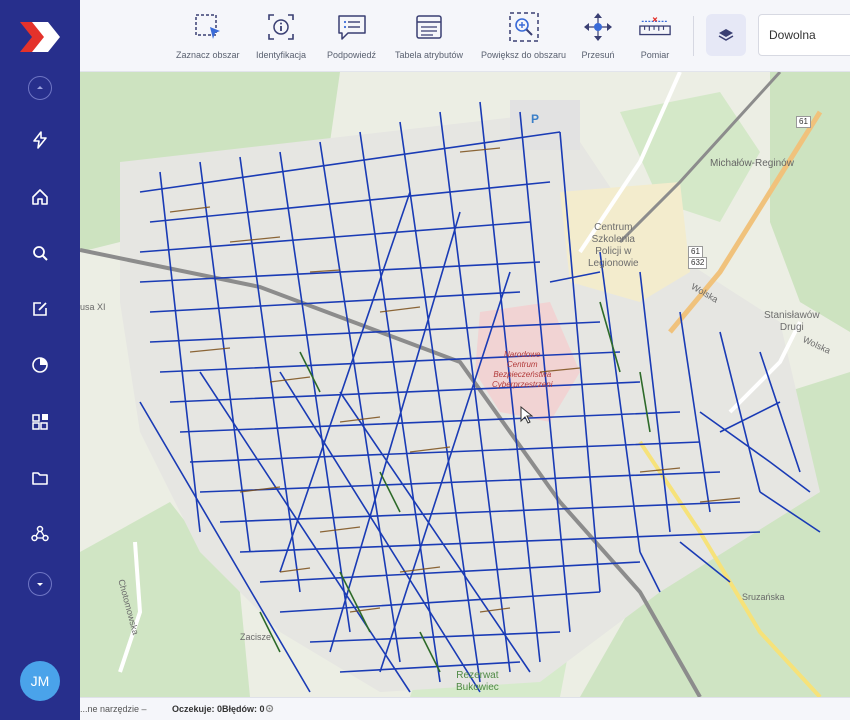  I want to click on edit-icon, so click(40, 309).